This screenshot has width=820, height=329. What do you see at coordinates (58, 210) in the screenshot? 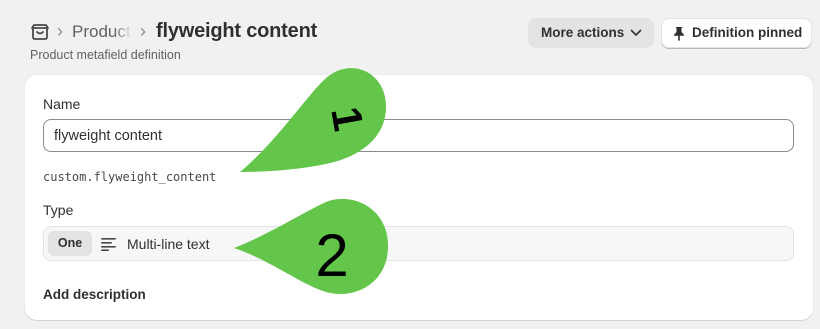
I see `type-label: Type` at bounding box center [58, 210].